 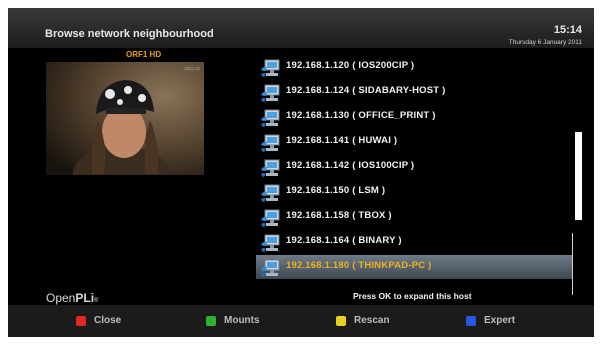 What do you see at coordinates (567, 30) in the screenshot?
I see `clock-time: 15:14` at bounding box center [567, 30].